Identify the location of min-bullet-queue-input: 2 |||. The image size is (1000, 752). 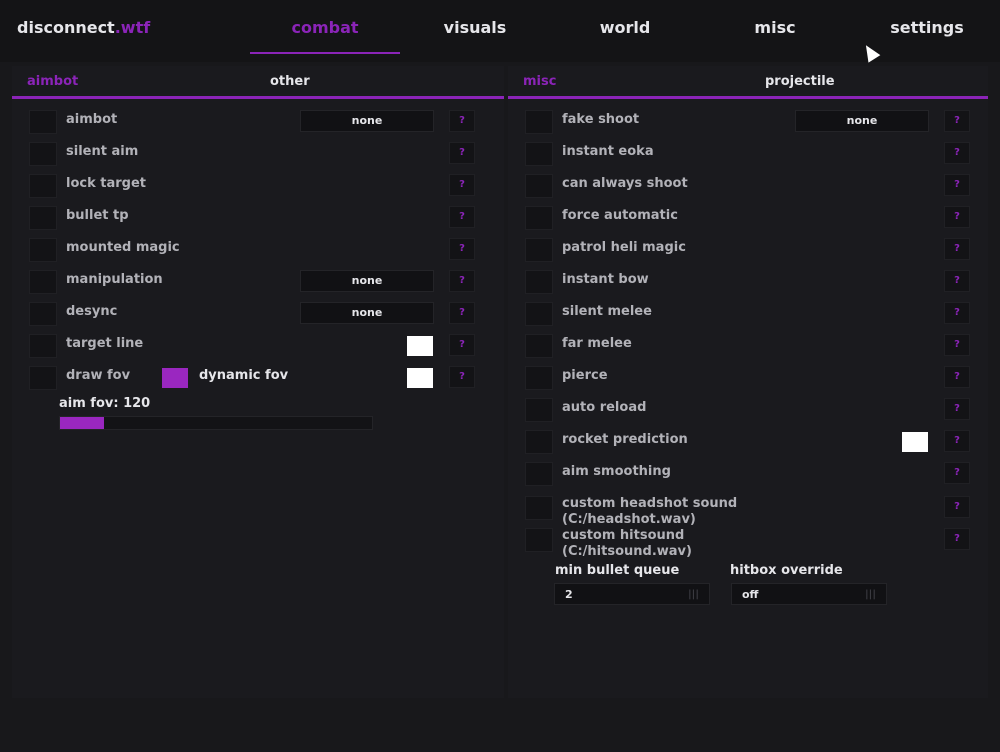
(632, 594).